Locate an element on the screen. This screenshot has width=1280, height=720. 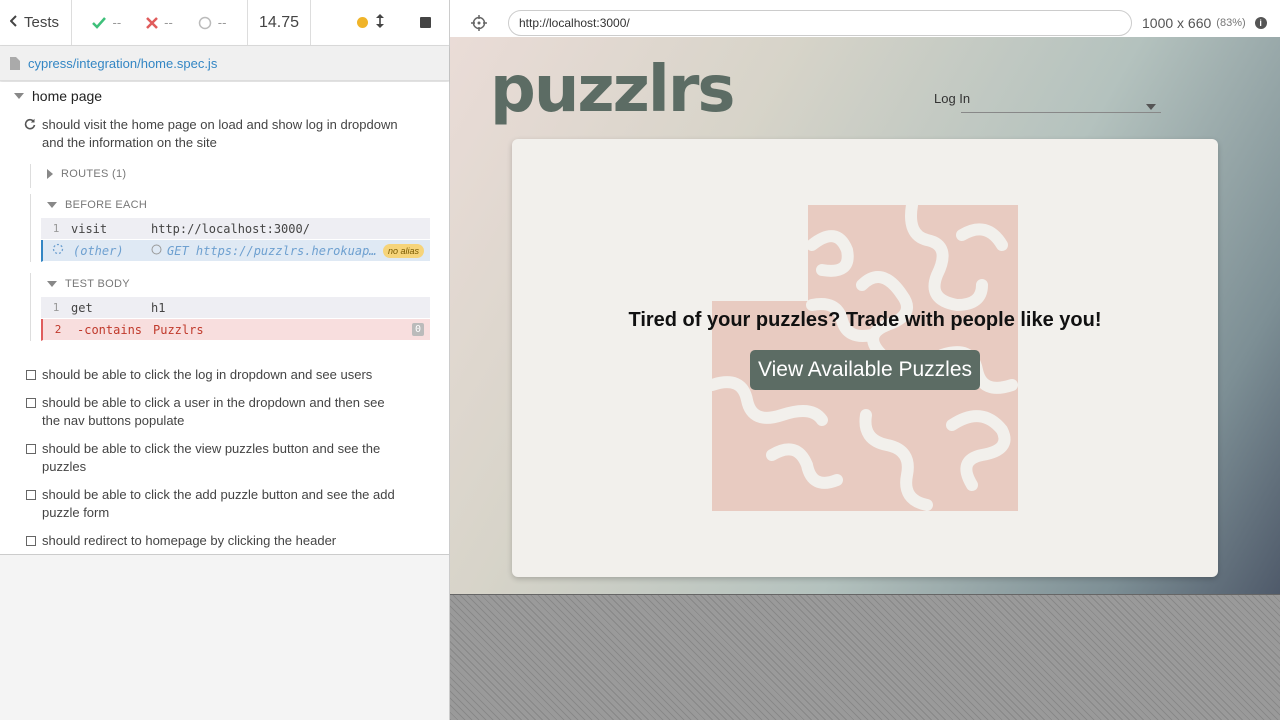
crosshairs-icon is located at coordinates (479, 22).